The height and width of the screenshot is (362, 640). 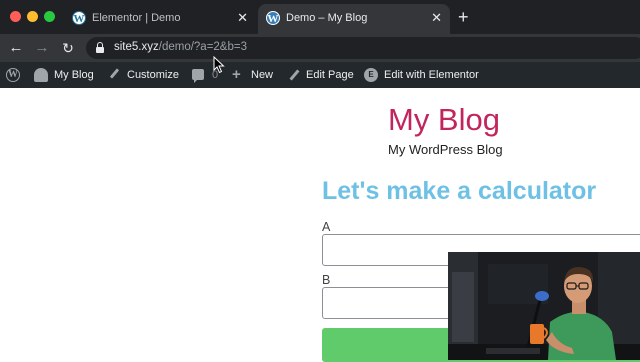 What do you see at coordinates (136, 18) in the screenshot?
I see `tab-title: Elementor | Demo` at bounding box center [136, 18].